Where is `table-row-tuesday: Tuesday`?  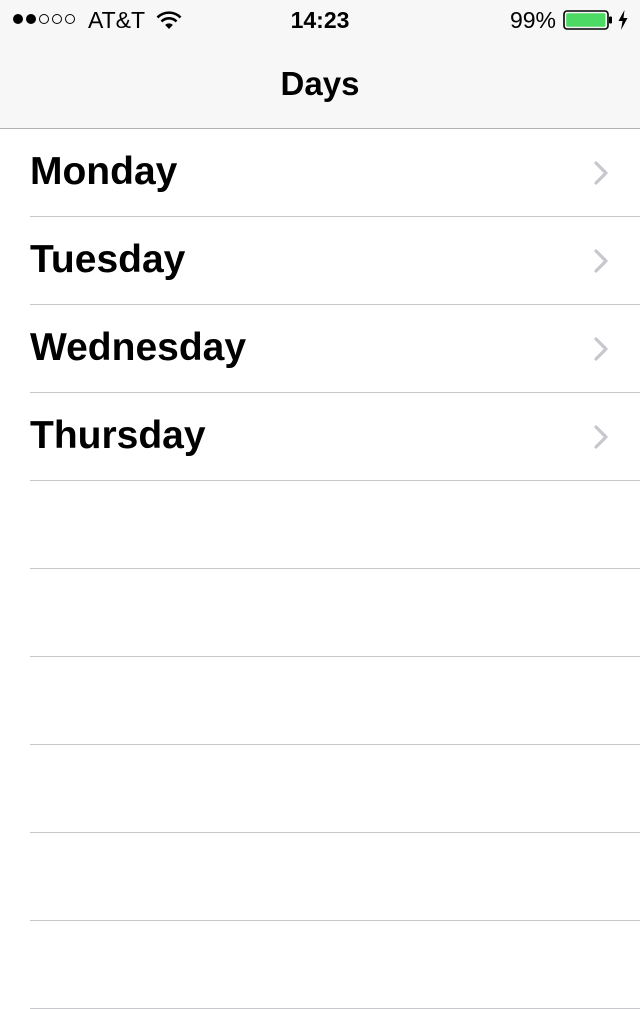
table-row-tuesday: Tuesday is located at coordinates (320, 261).